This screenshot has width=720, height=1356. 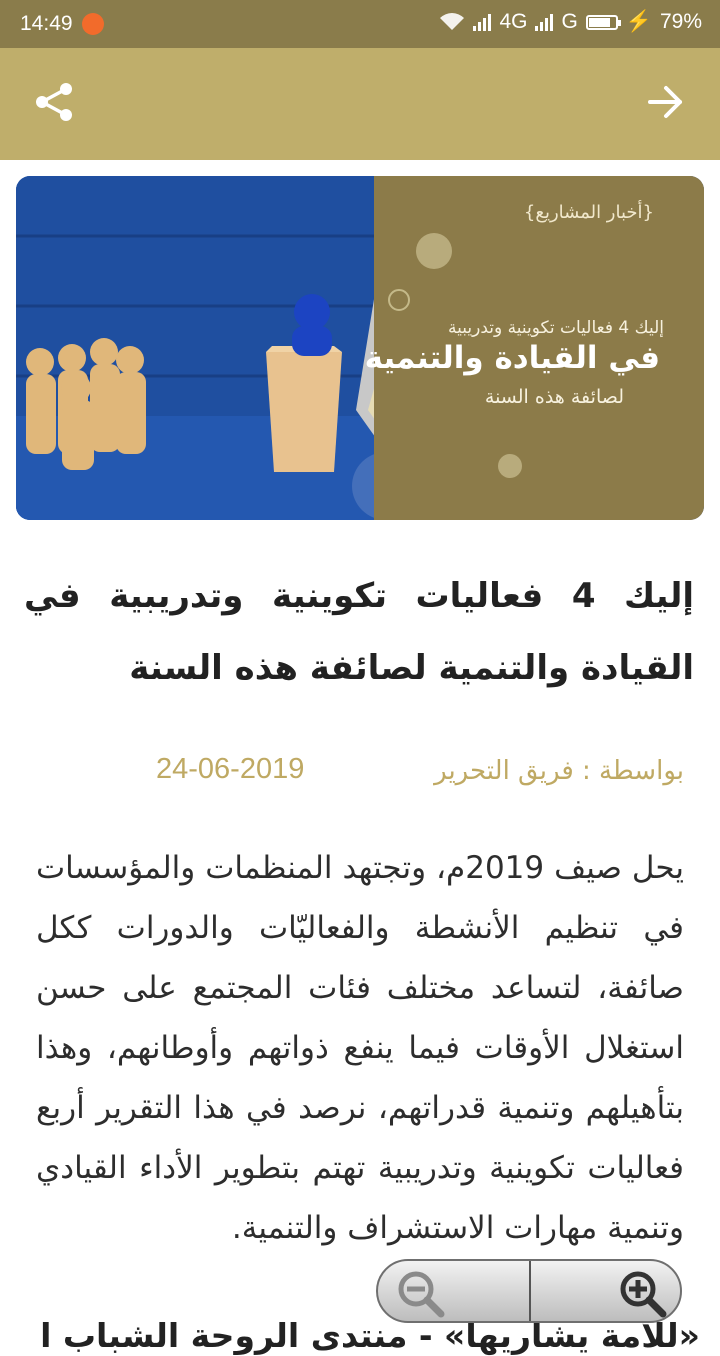 What do you see at coordinates (680, 21) in the screenshot?
I see `battery-level: 79%` at bounding box center [680, 21].